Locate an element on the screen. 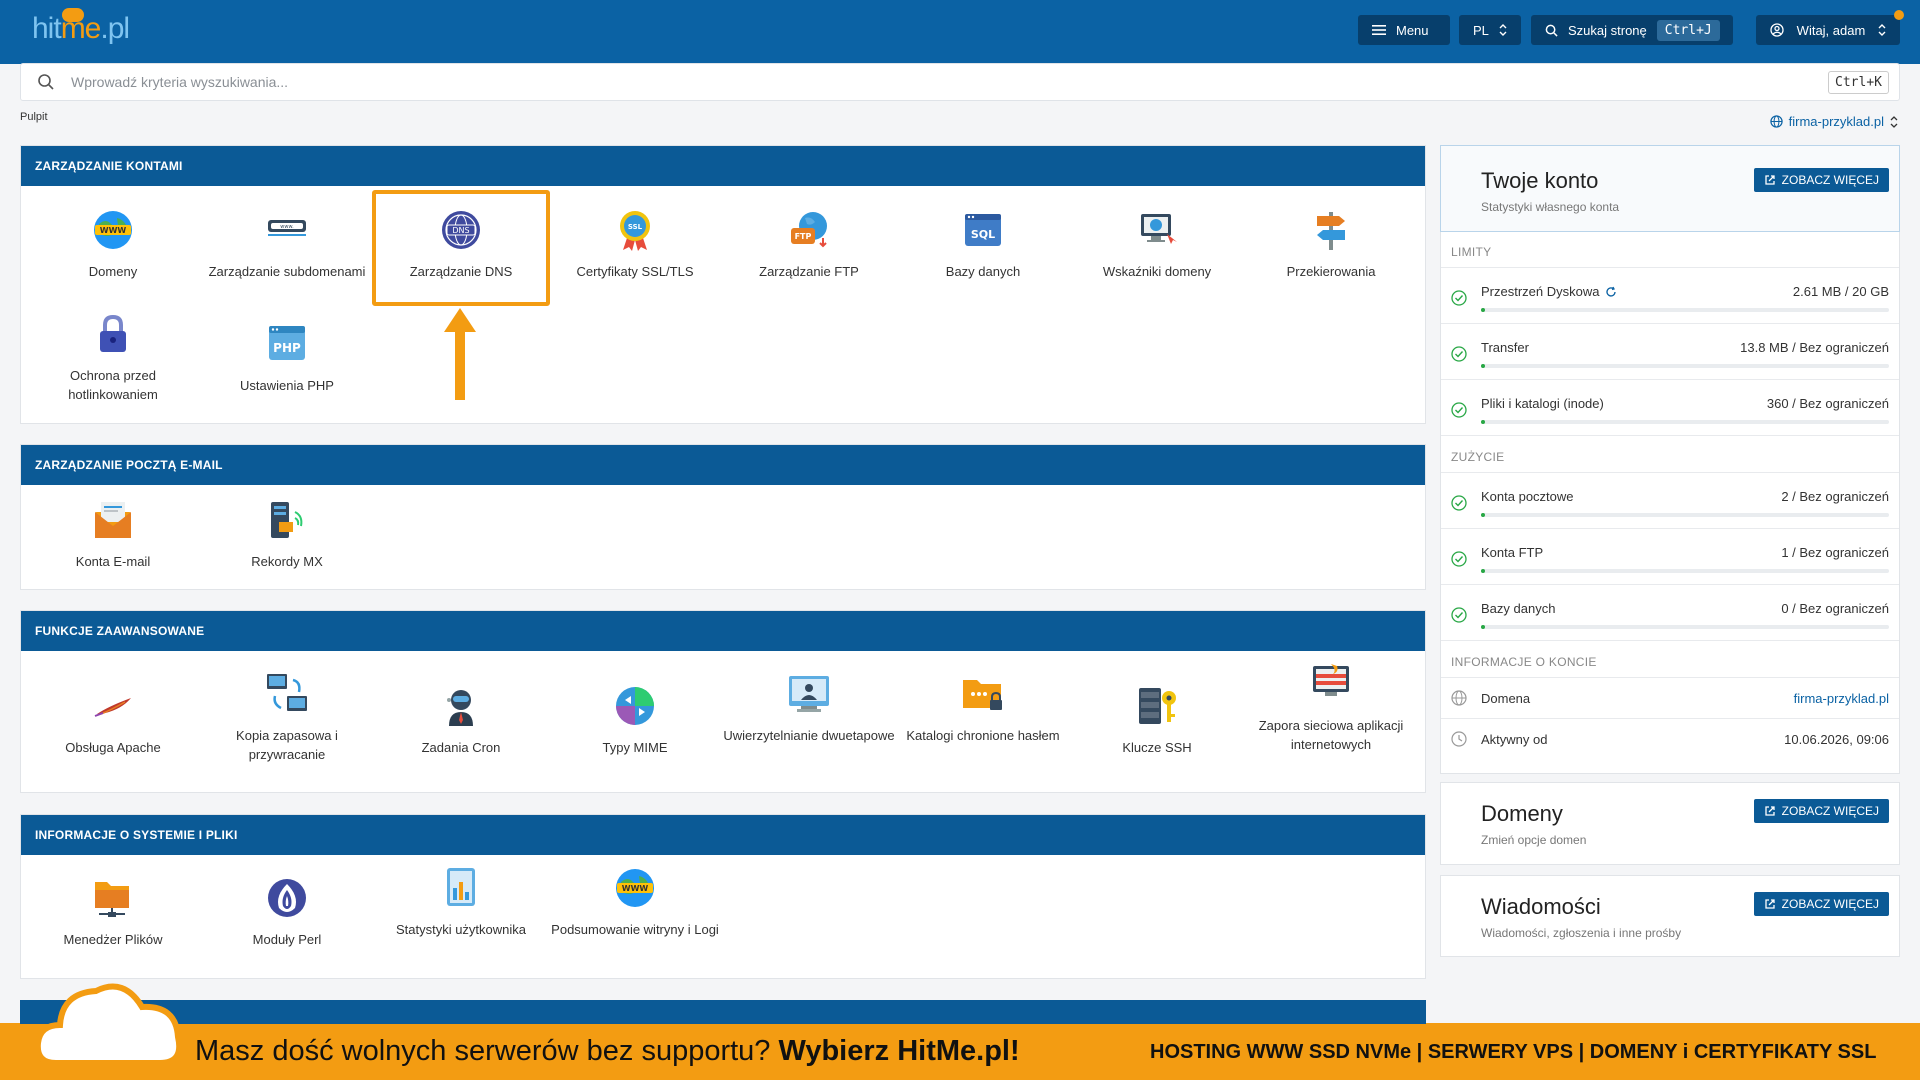 The image size is (1920, 1080). tile-domeny: WWW Domeny is located at coordinates (113, 244).